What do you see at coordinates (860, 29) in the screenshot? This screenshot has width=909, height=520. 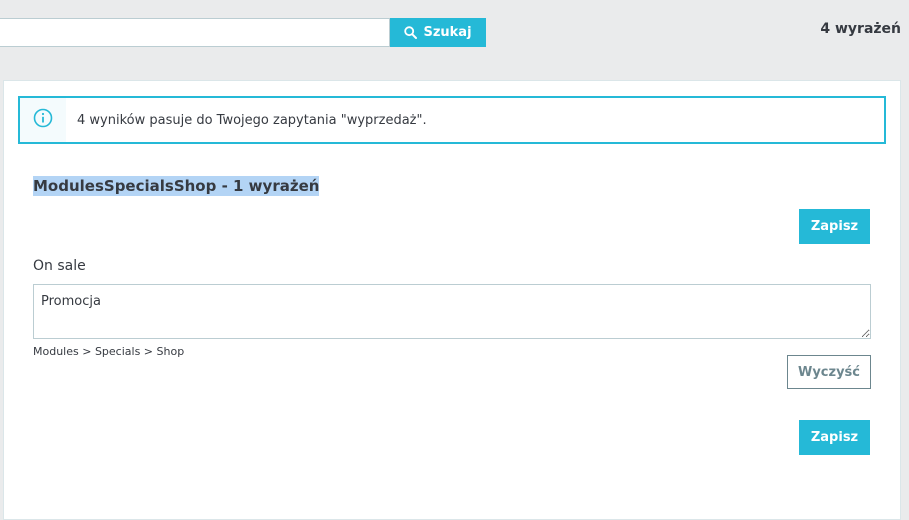 I see `expression-count: 4 wyrażeń` at bounding box center [860, 29].